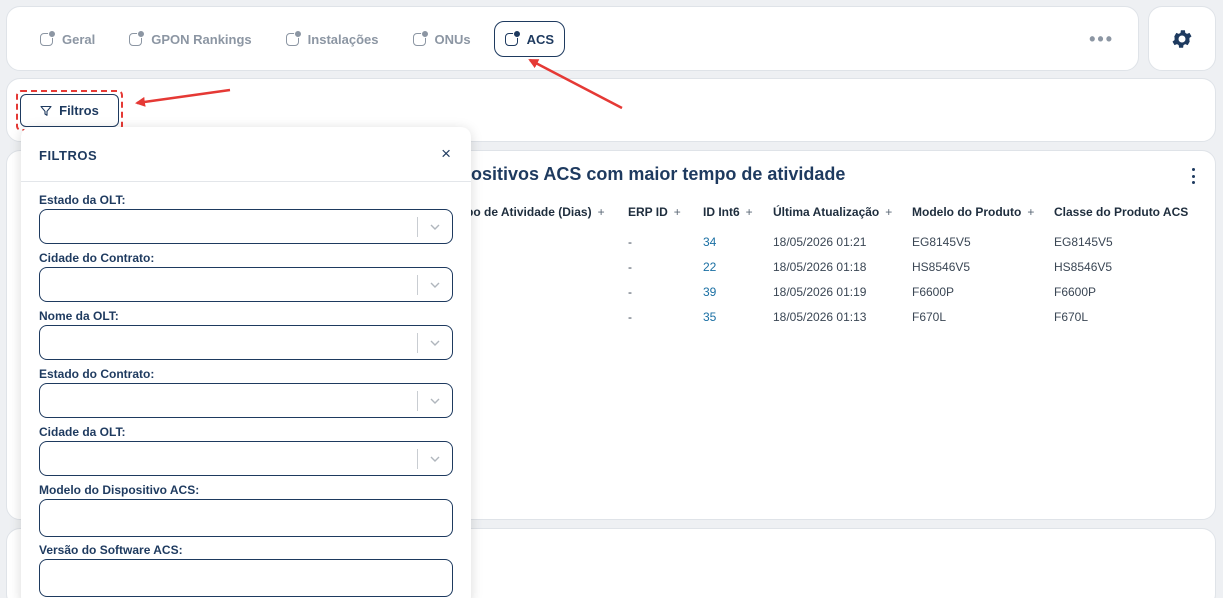 The image size is (1223, 598). I want to click on gear-icon, so click(1182, 39).